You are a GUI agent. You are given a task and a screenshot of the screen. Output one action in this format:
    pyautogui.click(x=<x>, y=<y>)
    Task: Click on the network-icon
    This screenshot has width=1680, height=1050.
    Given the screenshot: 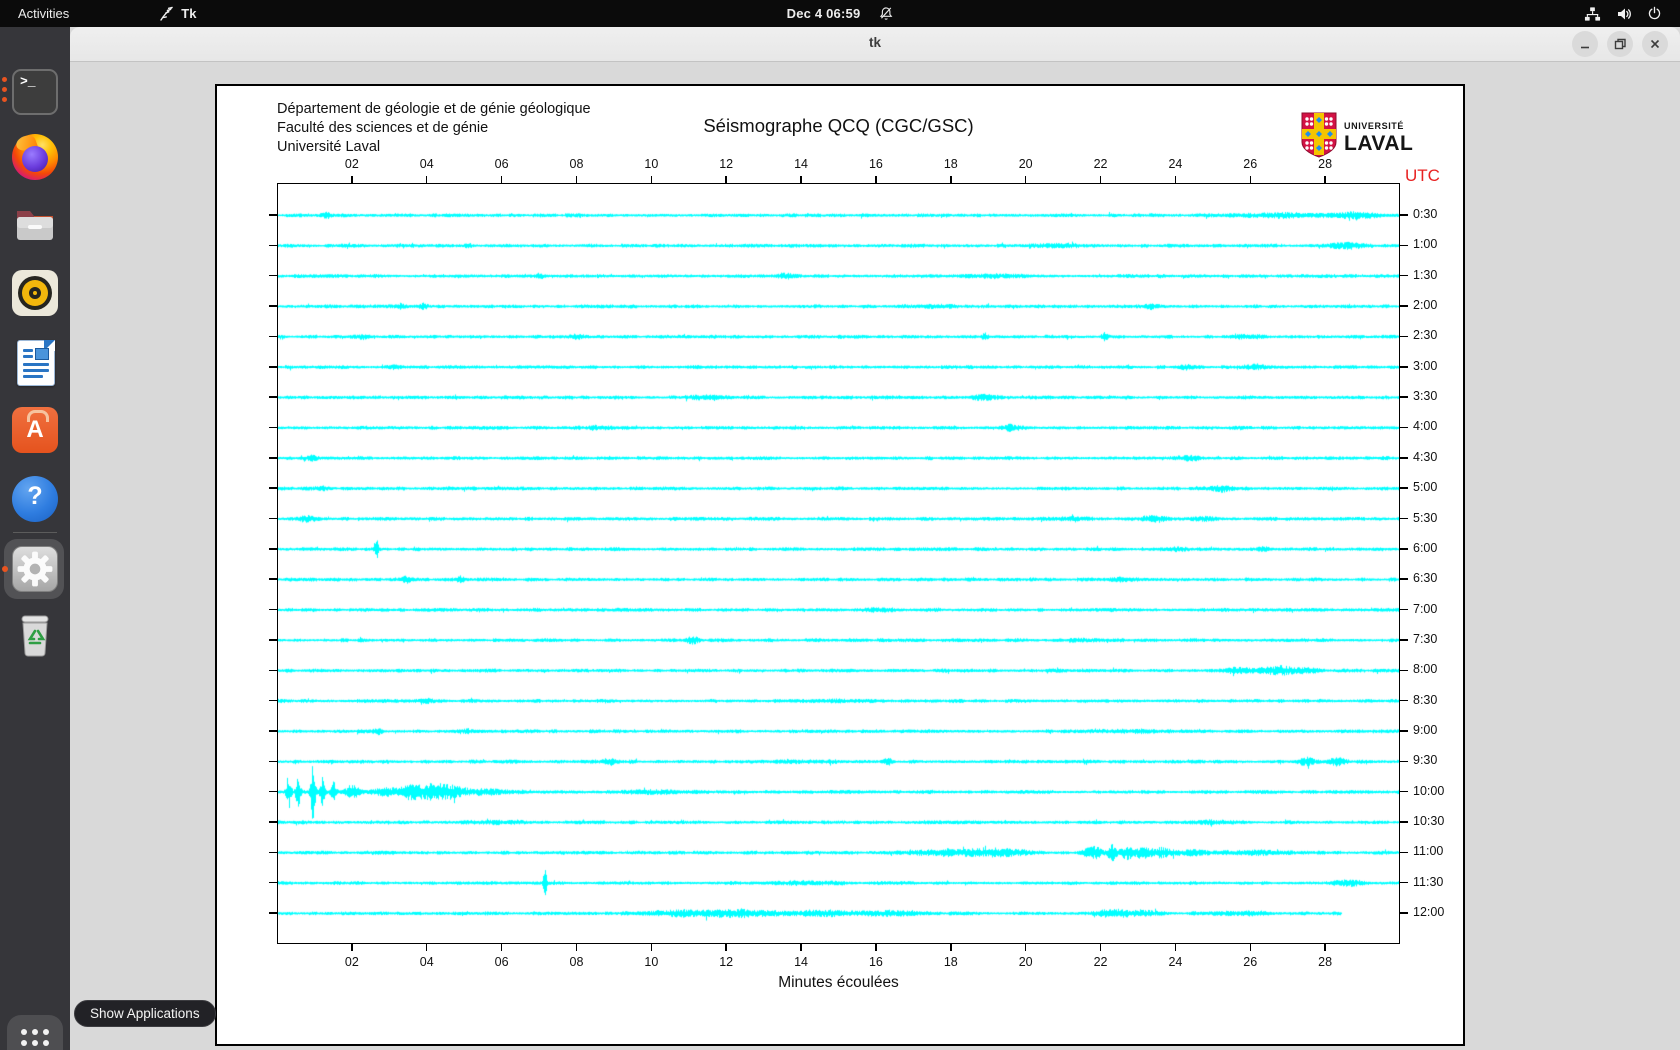 What is the action you would take?
    pyautogui.click(x=1592, y=14)
    